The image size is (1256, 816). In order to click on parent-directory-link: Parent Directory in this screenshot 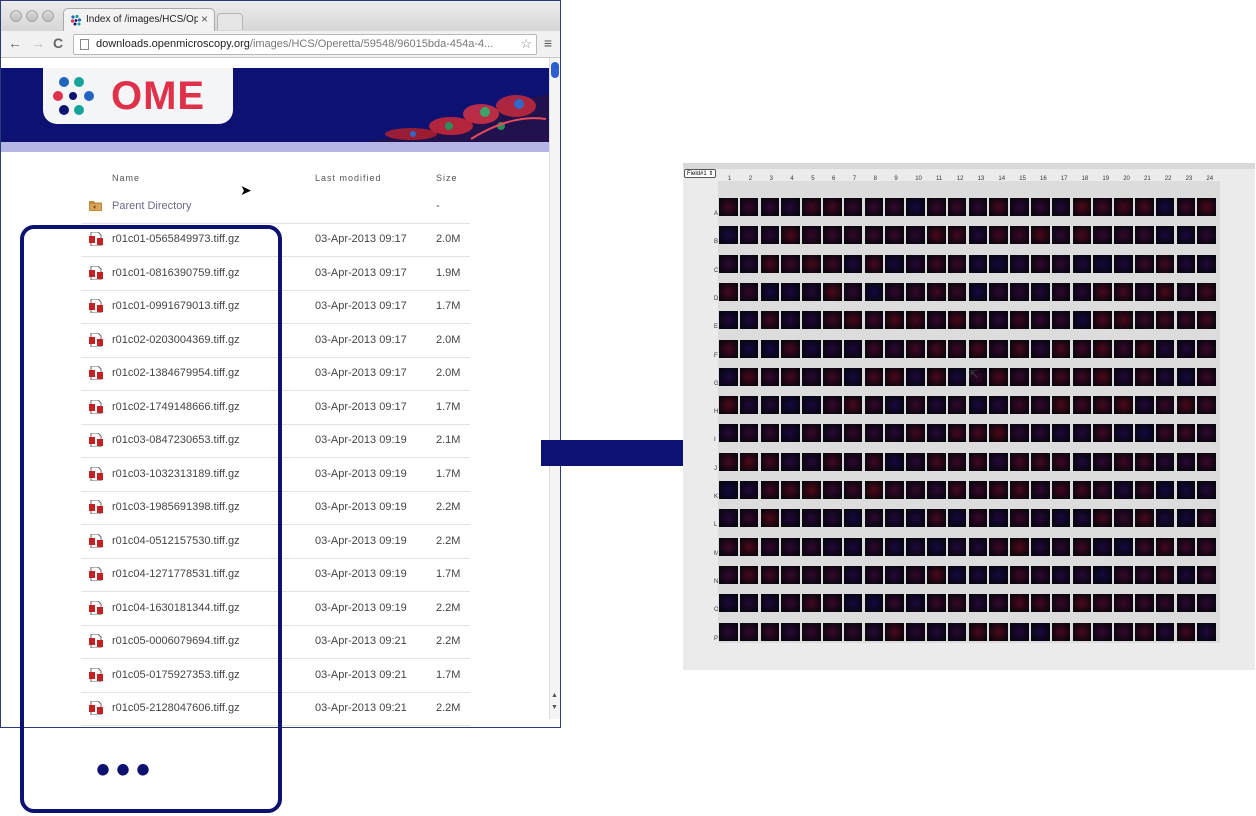, I will do `click(151, 206)`.